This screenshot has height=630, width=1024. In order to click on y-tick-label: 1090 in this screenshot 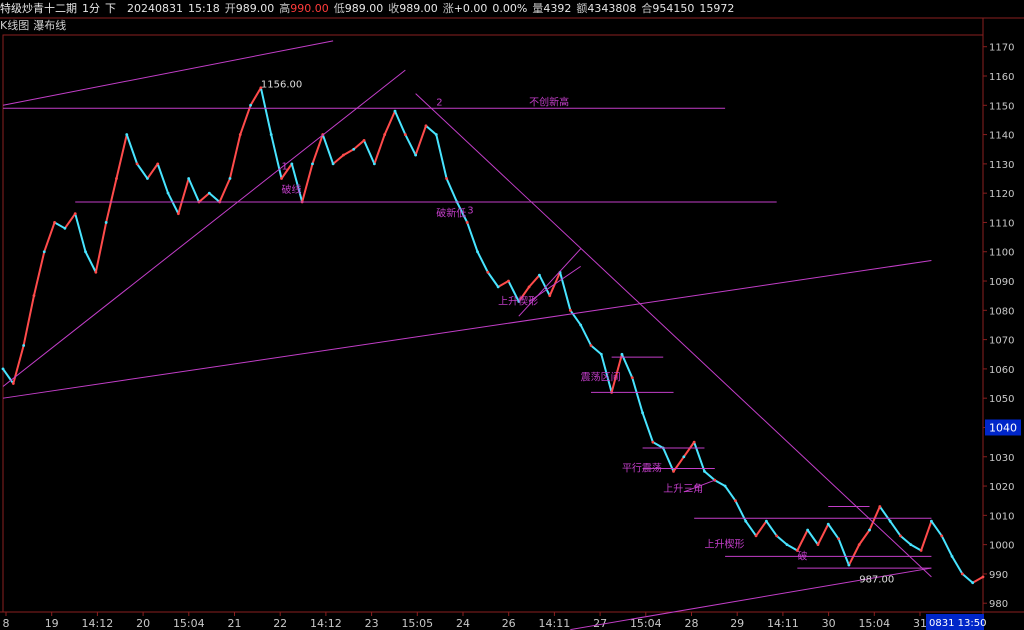, I will do `click(1001, 282)`.